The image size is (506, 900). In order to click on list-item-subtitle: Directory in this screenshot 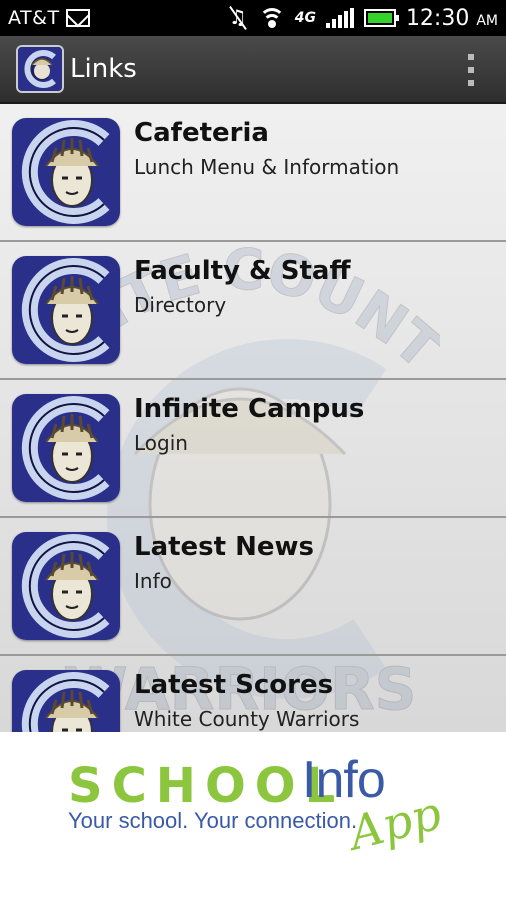, I will do `click(180, 305)`.